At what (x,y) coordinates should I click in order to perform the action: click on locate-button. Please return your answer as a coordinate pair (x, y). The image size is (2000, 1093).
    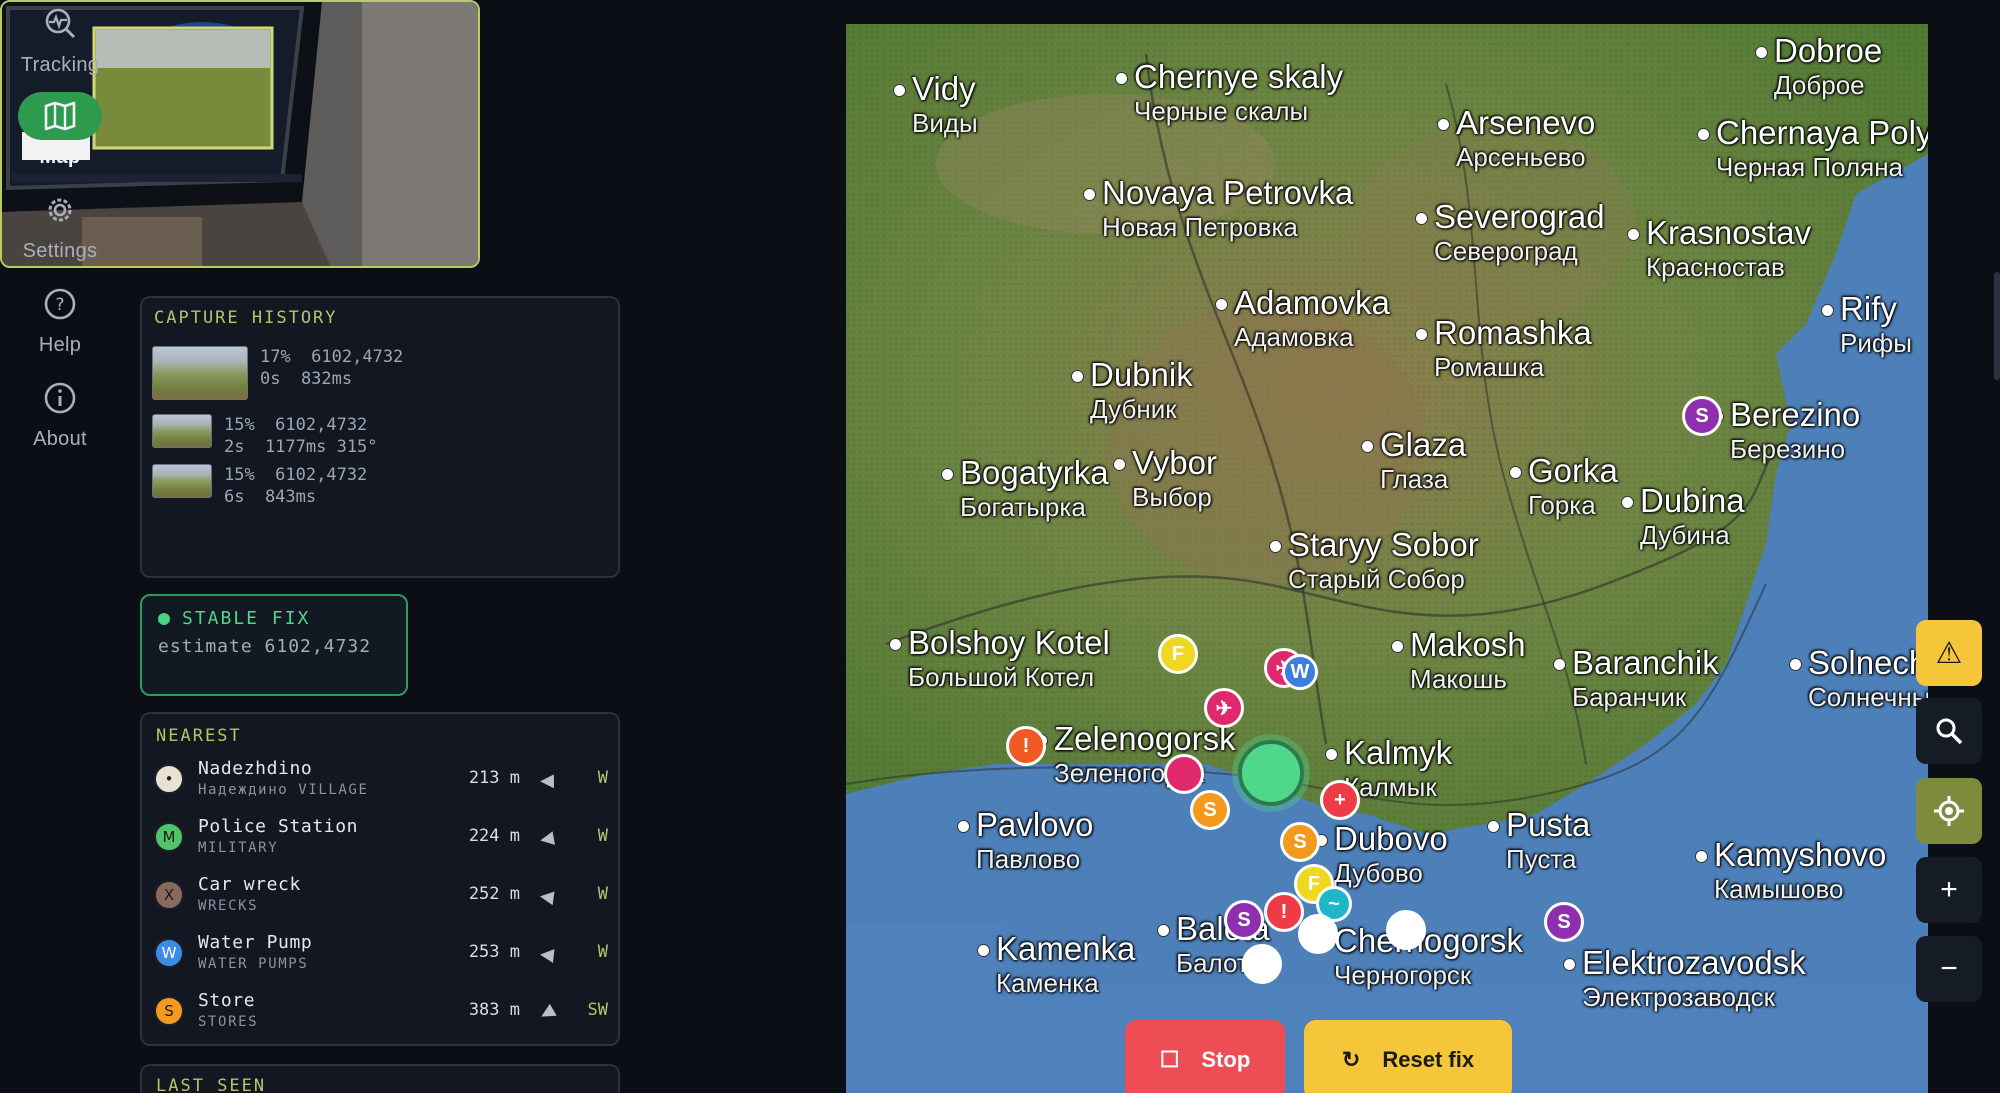
    Looking at the image, I should click on (1949, 811).